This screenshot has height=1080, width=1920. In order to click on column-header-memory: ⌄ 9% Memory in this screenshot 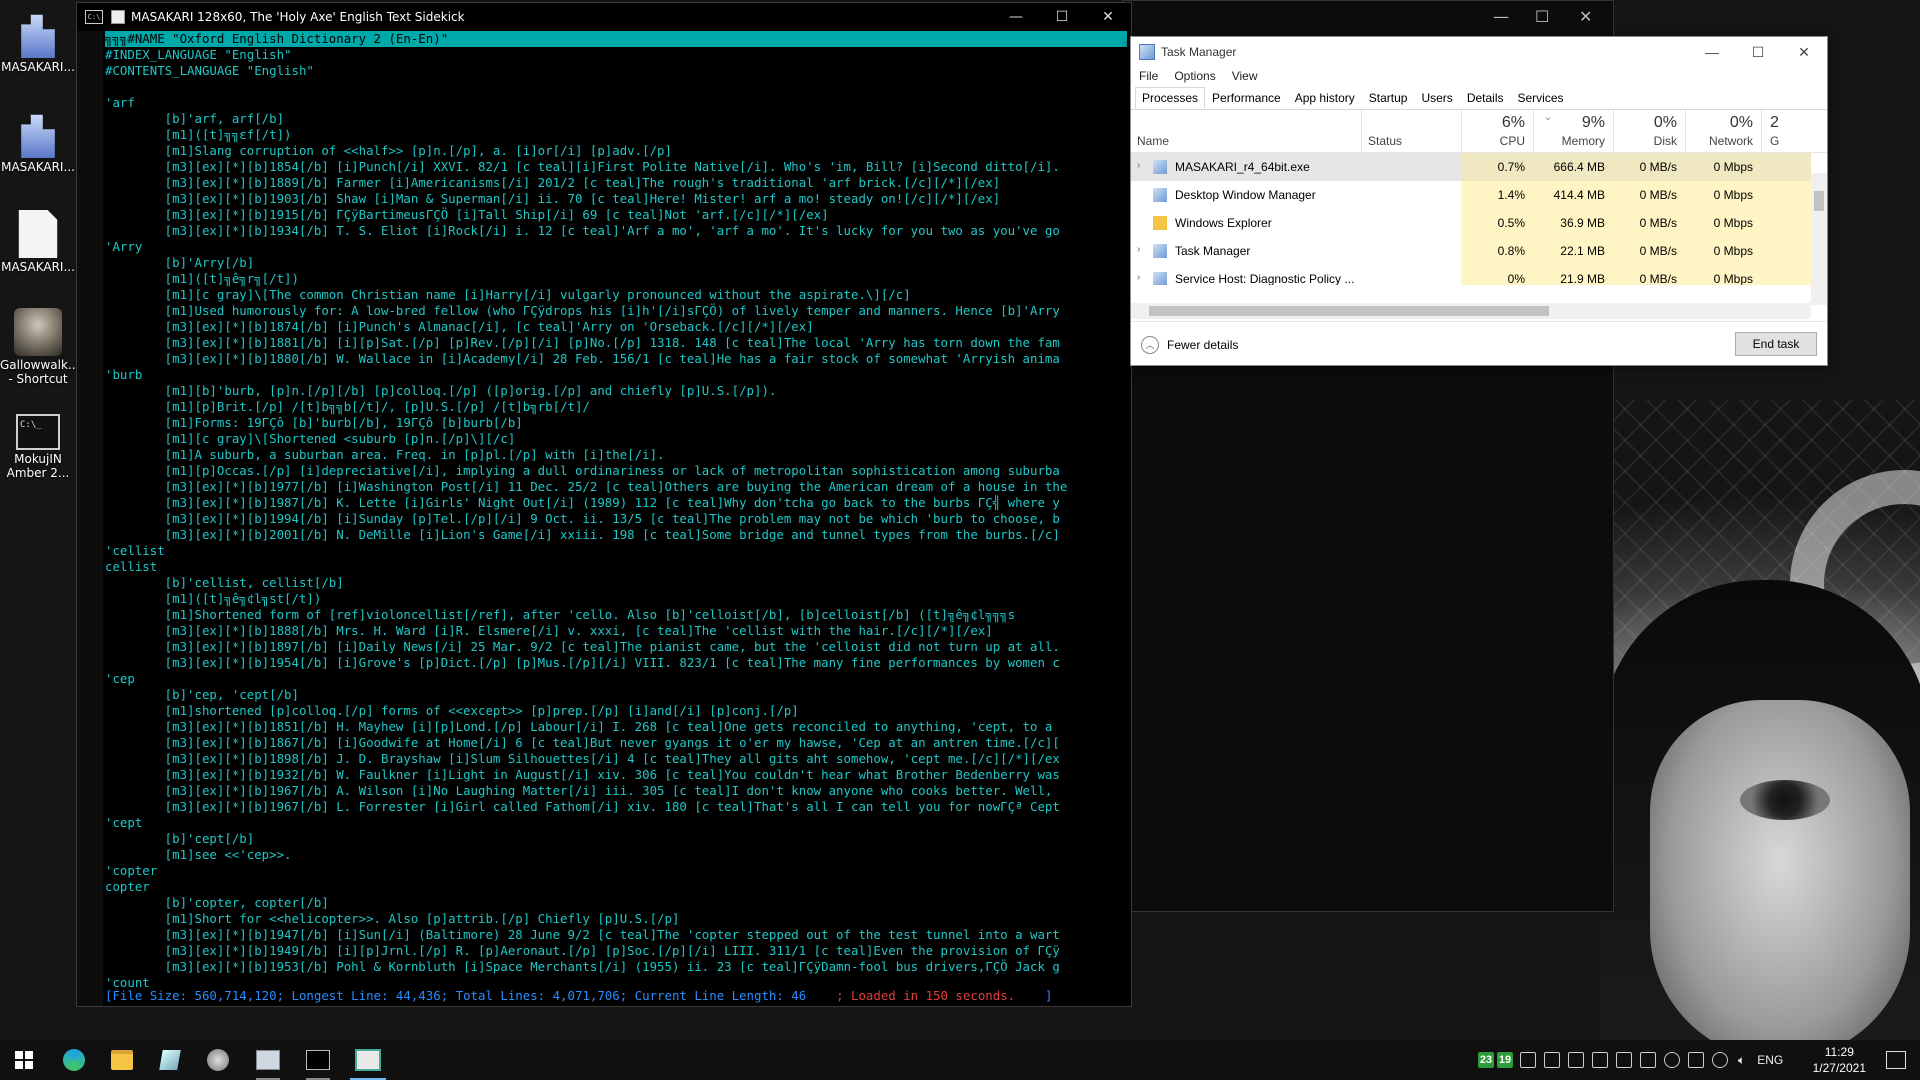, I will do `click(1573, 131)`.